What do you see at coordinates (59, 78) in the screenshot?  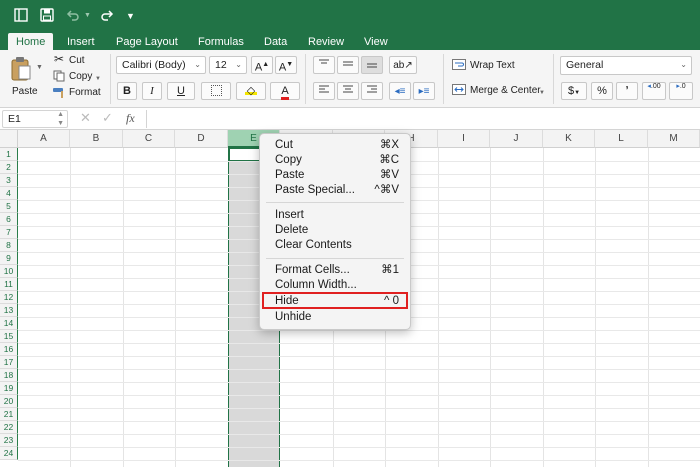 I see `copy-icon` at bounding box center [59, 78].